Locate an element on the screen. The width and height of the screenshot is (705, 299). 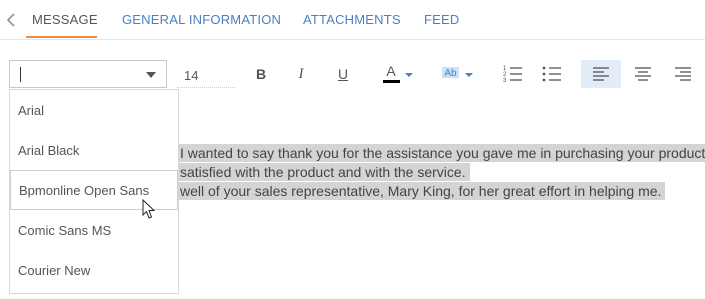
align-left-icon is located at coordinates (601, 74).